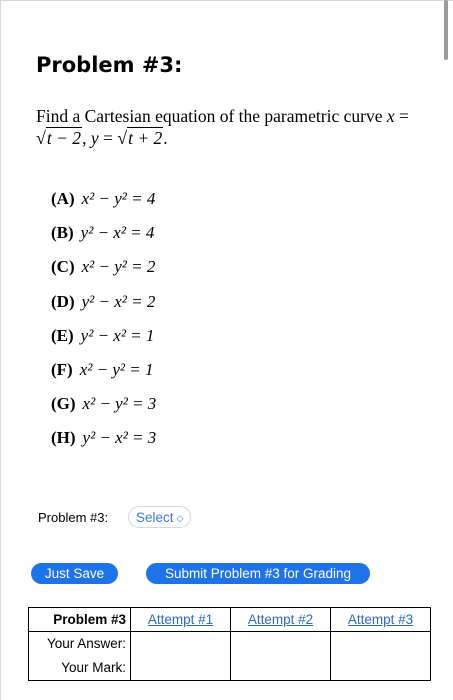 The width and height of the screenshot is (453, 700). I want to click on choice-c: (C) x² − y² = 2, so click(103, 272).